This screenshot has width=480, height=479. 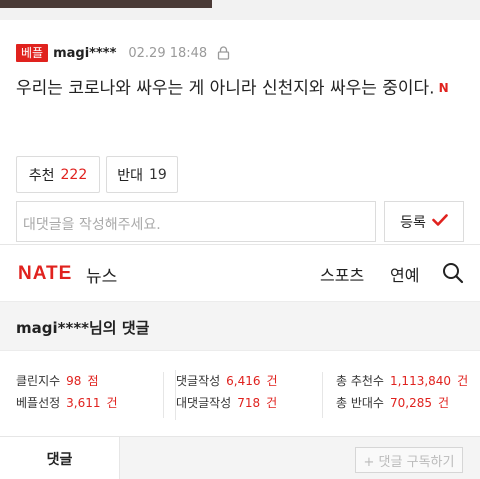 I want to click on site-header: NATE 뉴스 스포츠 연예, so click(x=240, y=273).